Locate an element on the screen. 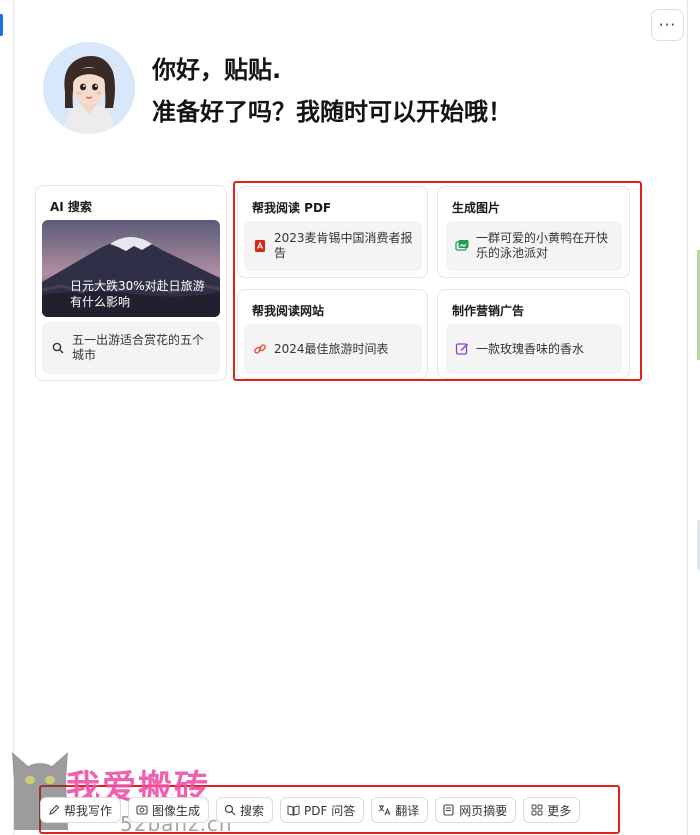 This screenshot has width=700, height=835. image-gen-label: 图像生成 is located at coordinates (176, 810).